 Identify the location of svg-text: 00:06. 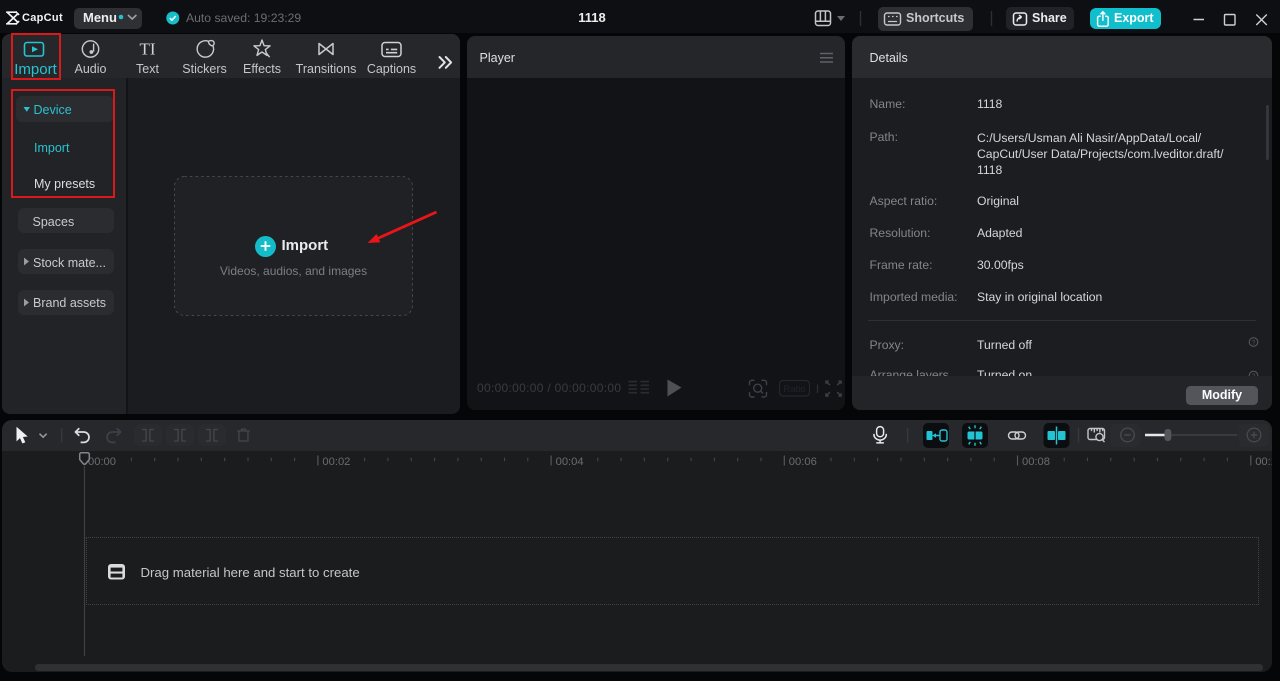
(803, 462).